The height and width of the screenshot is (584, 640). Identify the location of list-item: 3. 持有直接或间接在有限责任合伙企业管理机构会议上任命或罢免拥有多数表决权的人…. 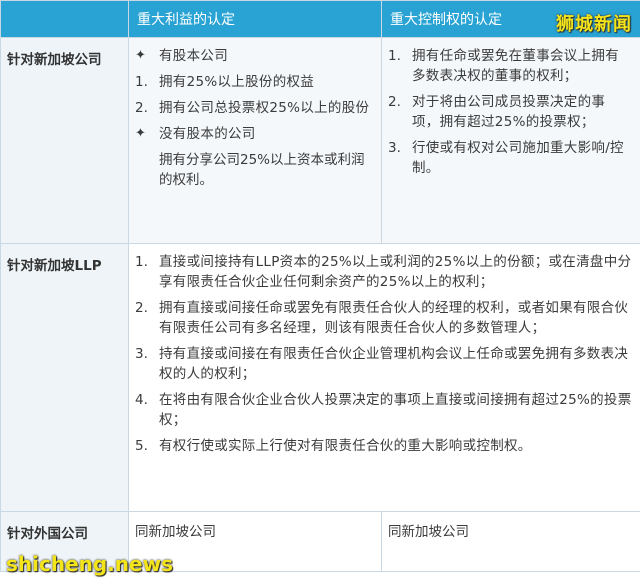
(382, 364).